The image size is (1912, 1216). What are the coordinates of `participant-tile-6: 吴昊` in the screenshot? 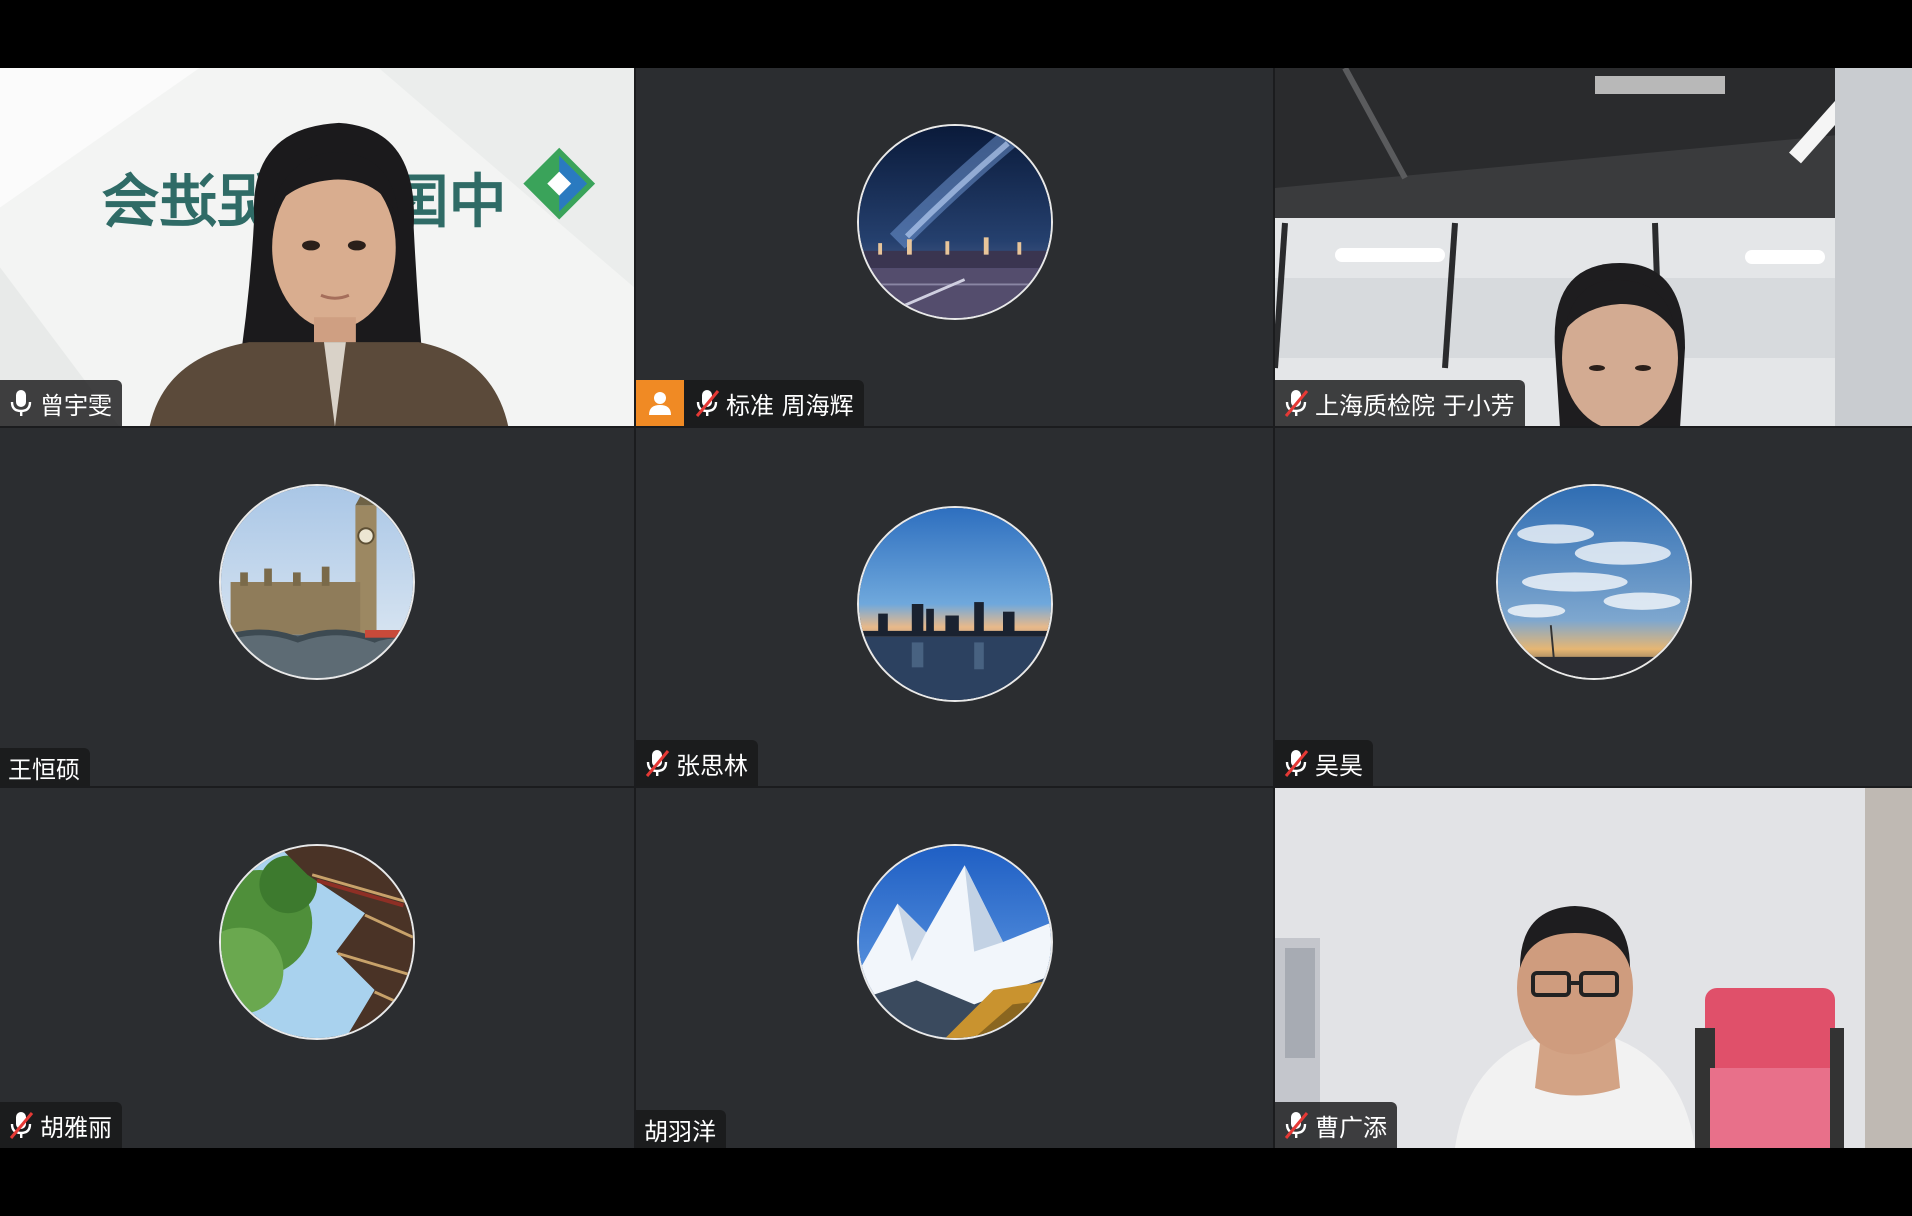 It's located at (1593, 608).